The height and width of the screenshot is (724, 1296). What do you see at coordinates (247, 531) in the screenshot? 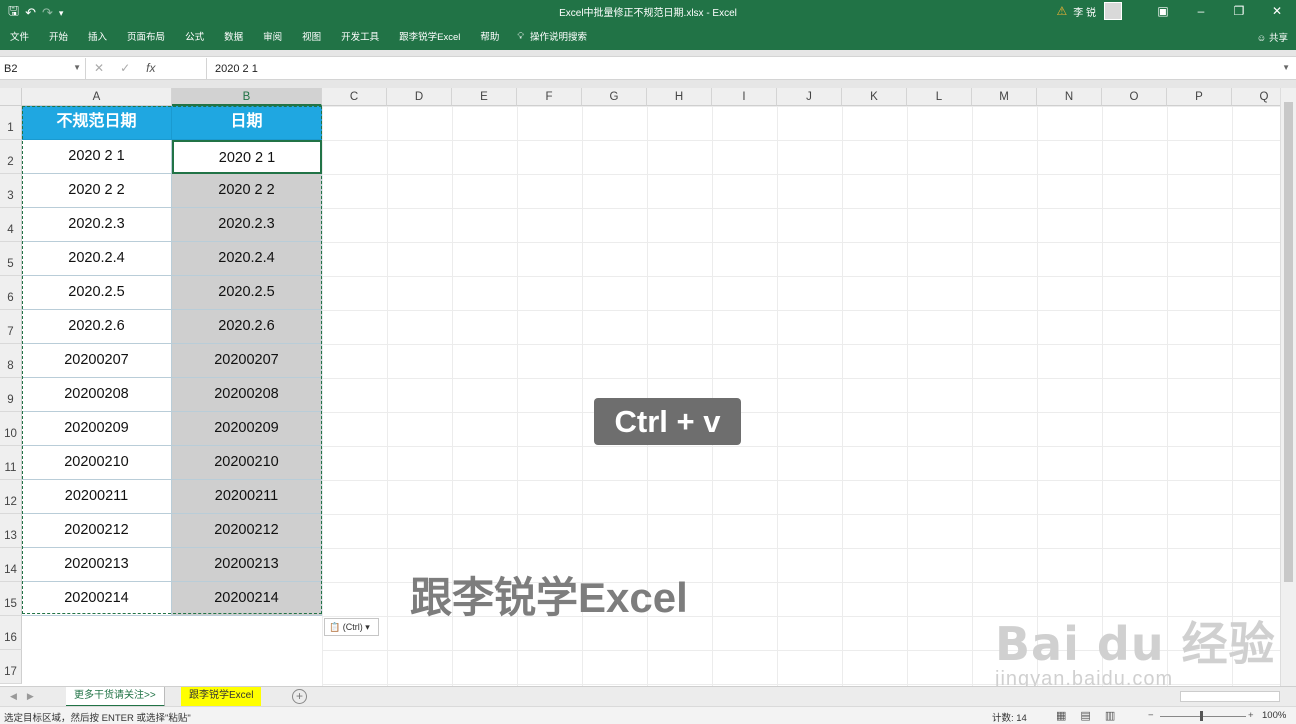
I see `table-cell-b: 20200212` at bounding box center [247, 531].